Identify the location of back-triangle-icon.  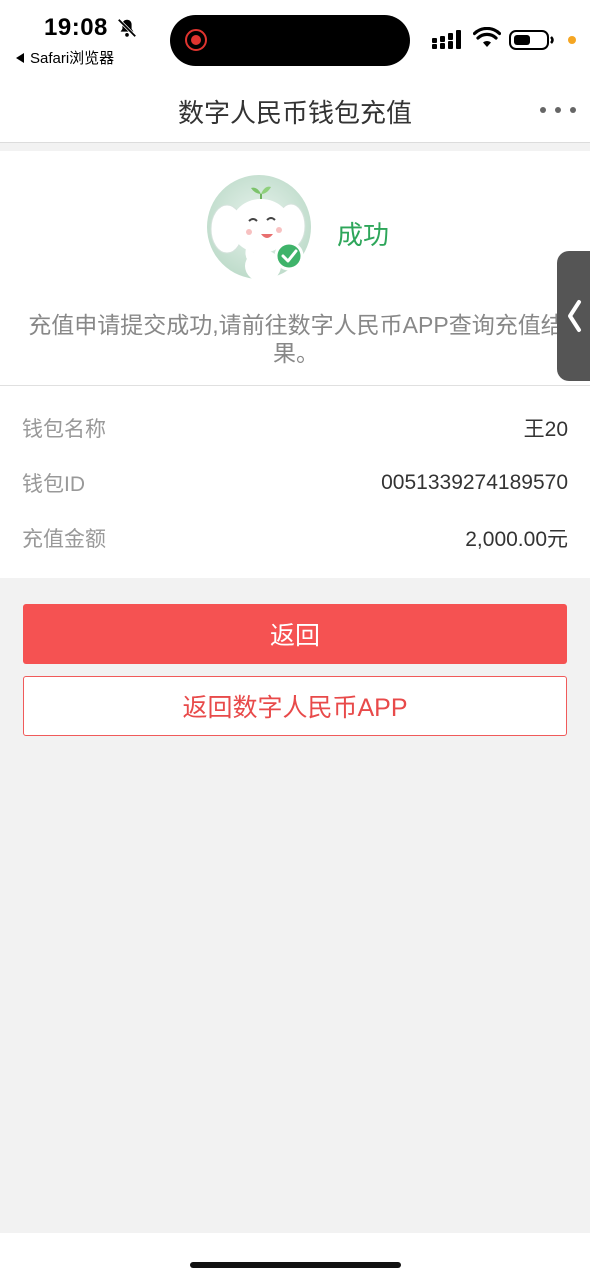
(20, 57).